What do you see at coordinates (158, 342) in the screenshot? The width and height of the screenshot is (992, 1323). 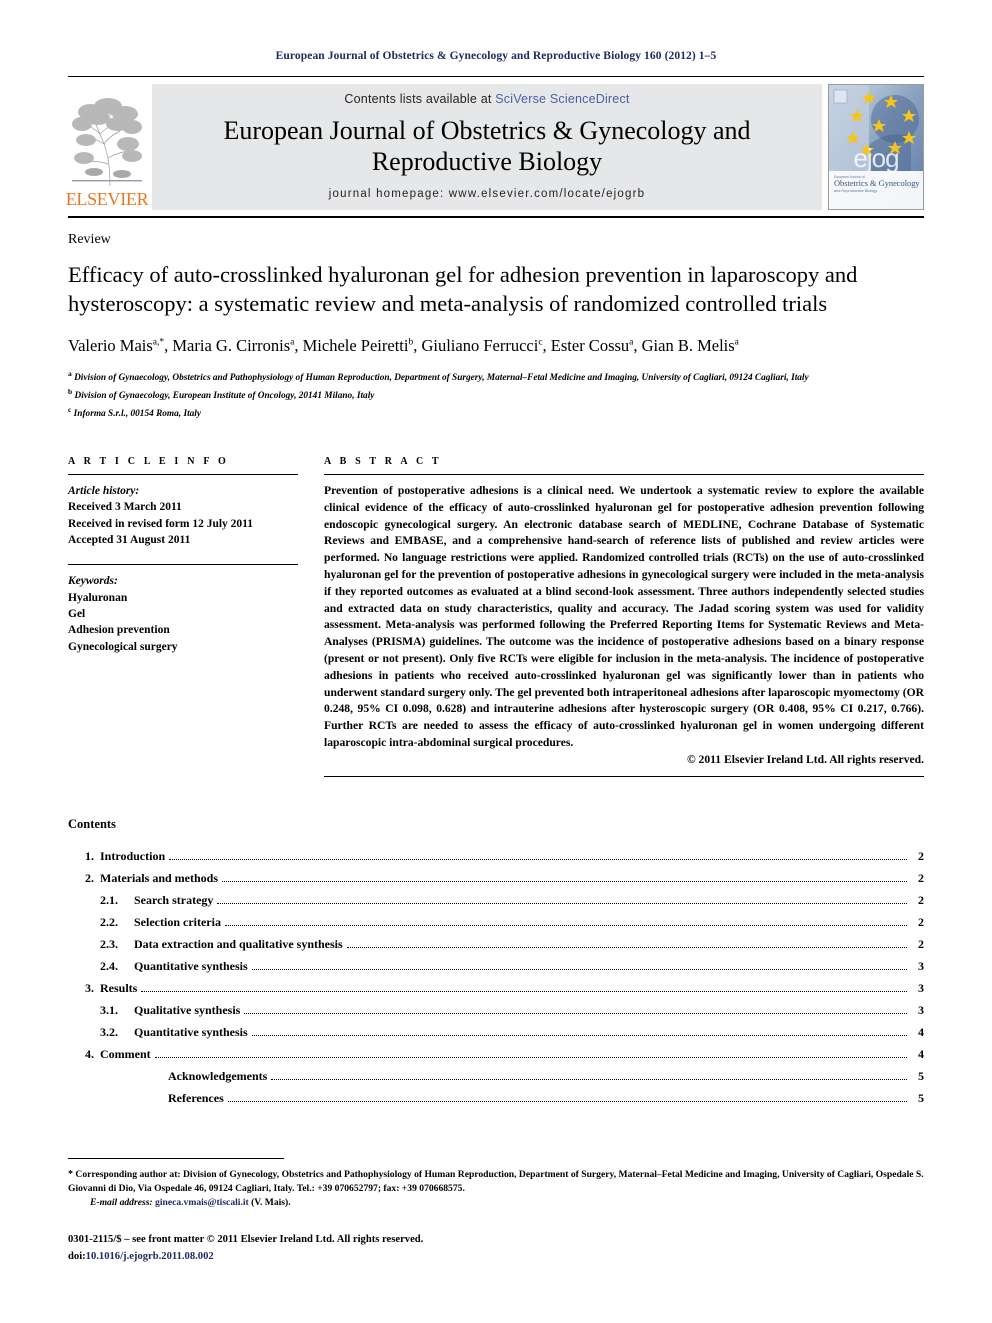 I see `author-affiliation-marker: a,*` at bounding box center [158, 342].